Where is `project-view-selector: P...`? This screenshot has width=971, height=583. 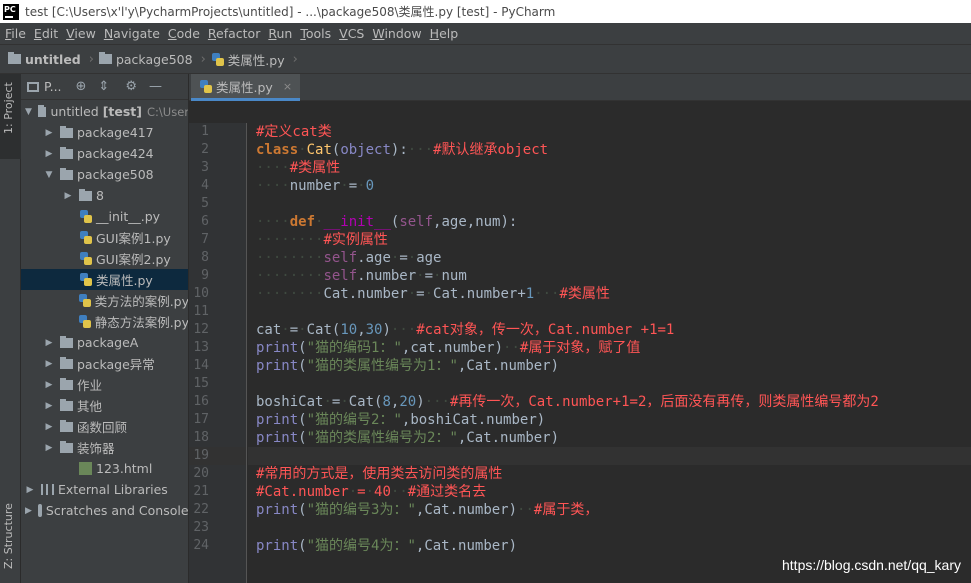 project-view-selector: P... is located at coordinates (53, 86).